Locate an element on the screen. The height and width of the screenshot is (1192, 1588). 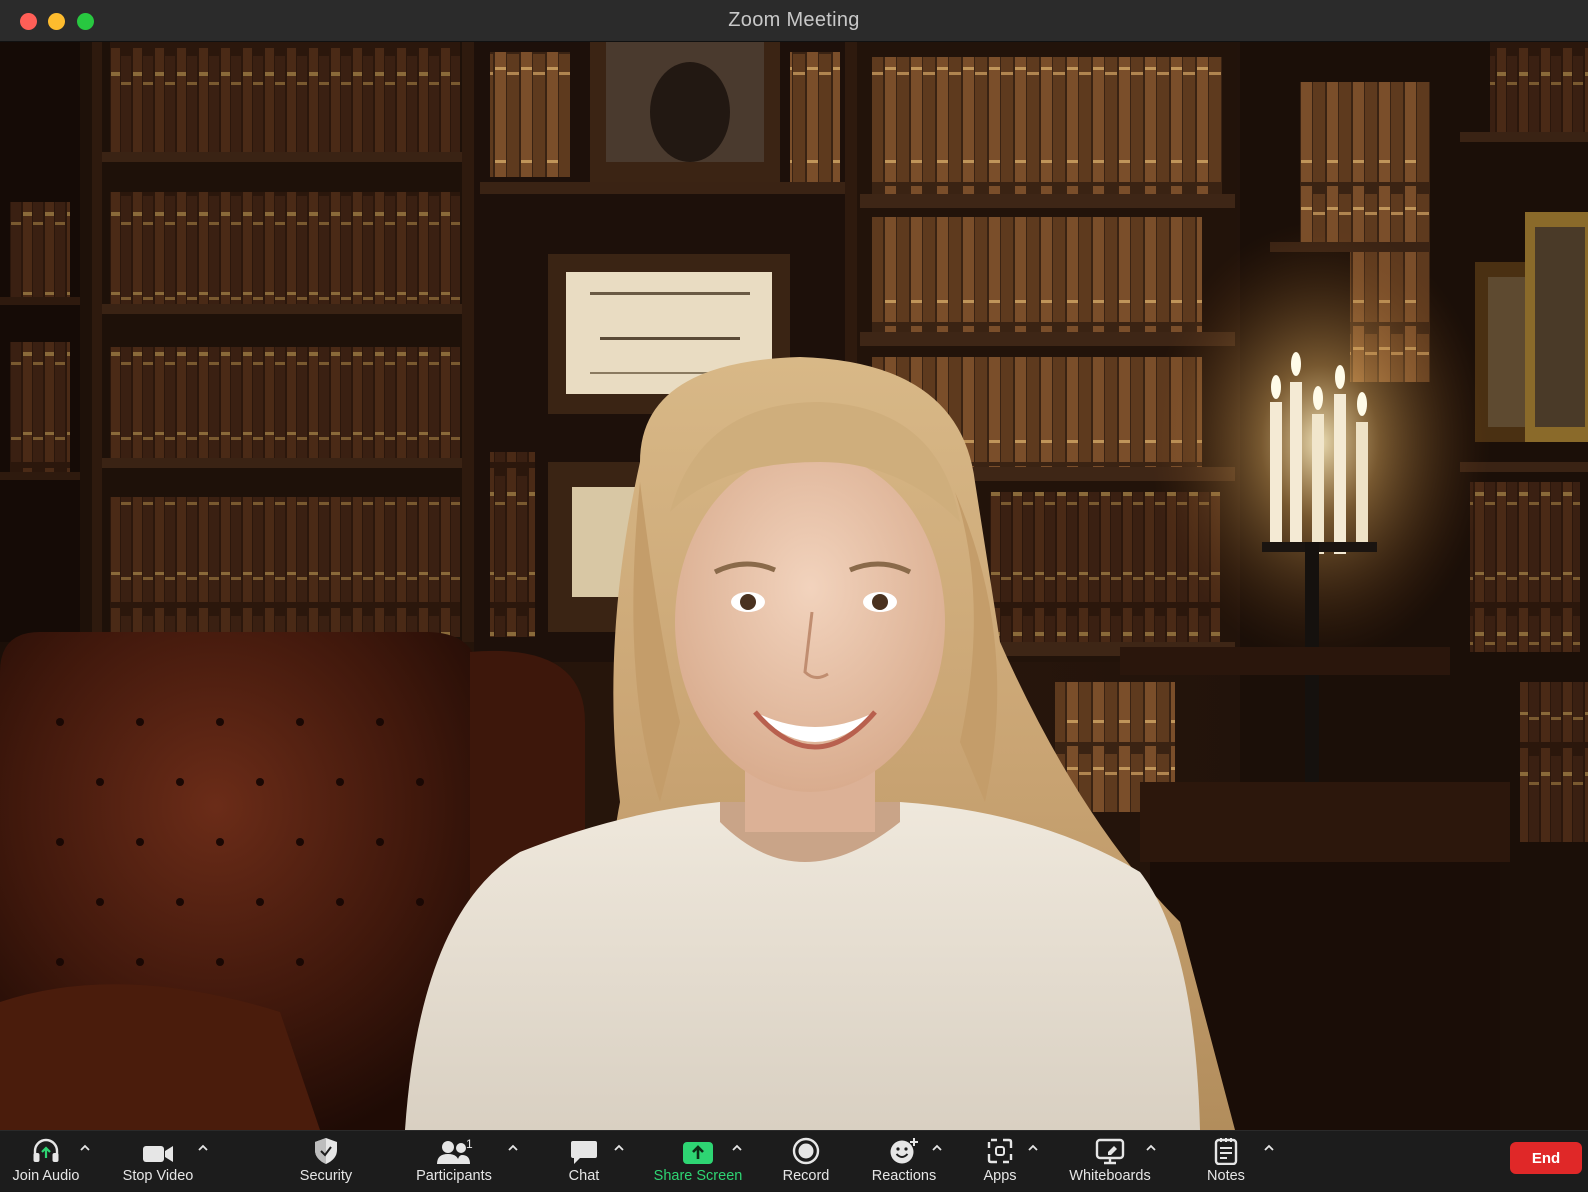
apps-icon is located at coordinates (1000, 1148).